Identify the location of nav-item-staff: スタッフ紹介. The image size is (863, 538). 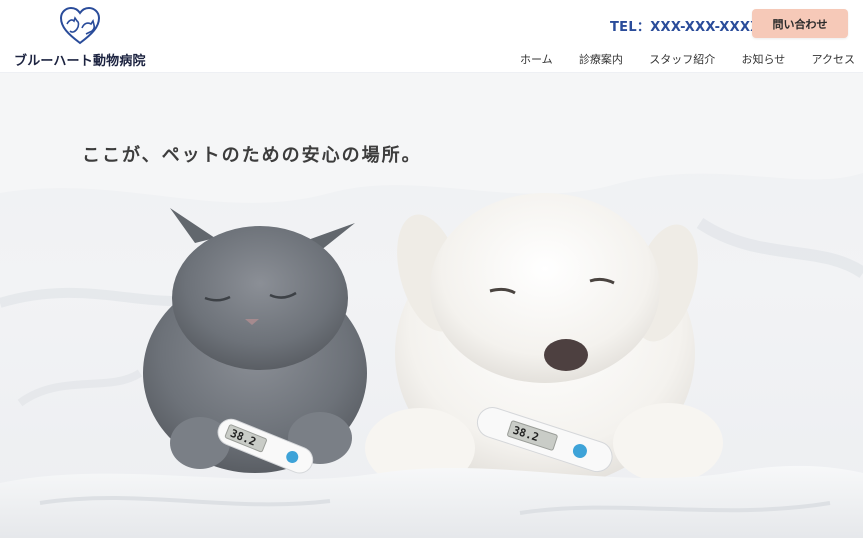
(682, 59).